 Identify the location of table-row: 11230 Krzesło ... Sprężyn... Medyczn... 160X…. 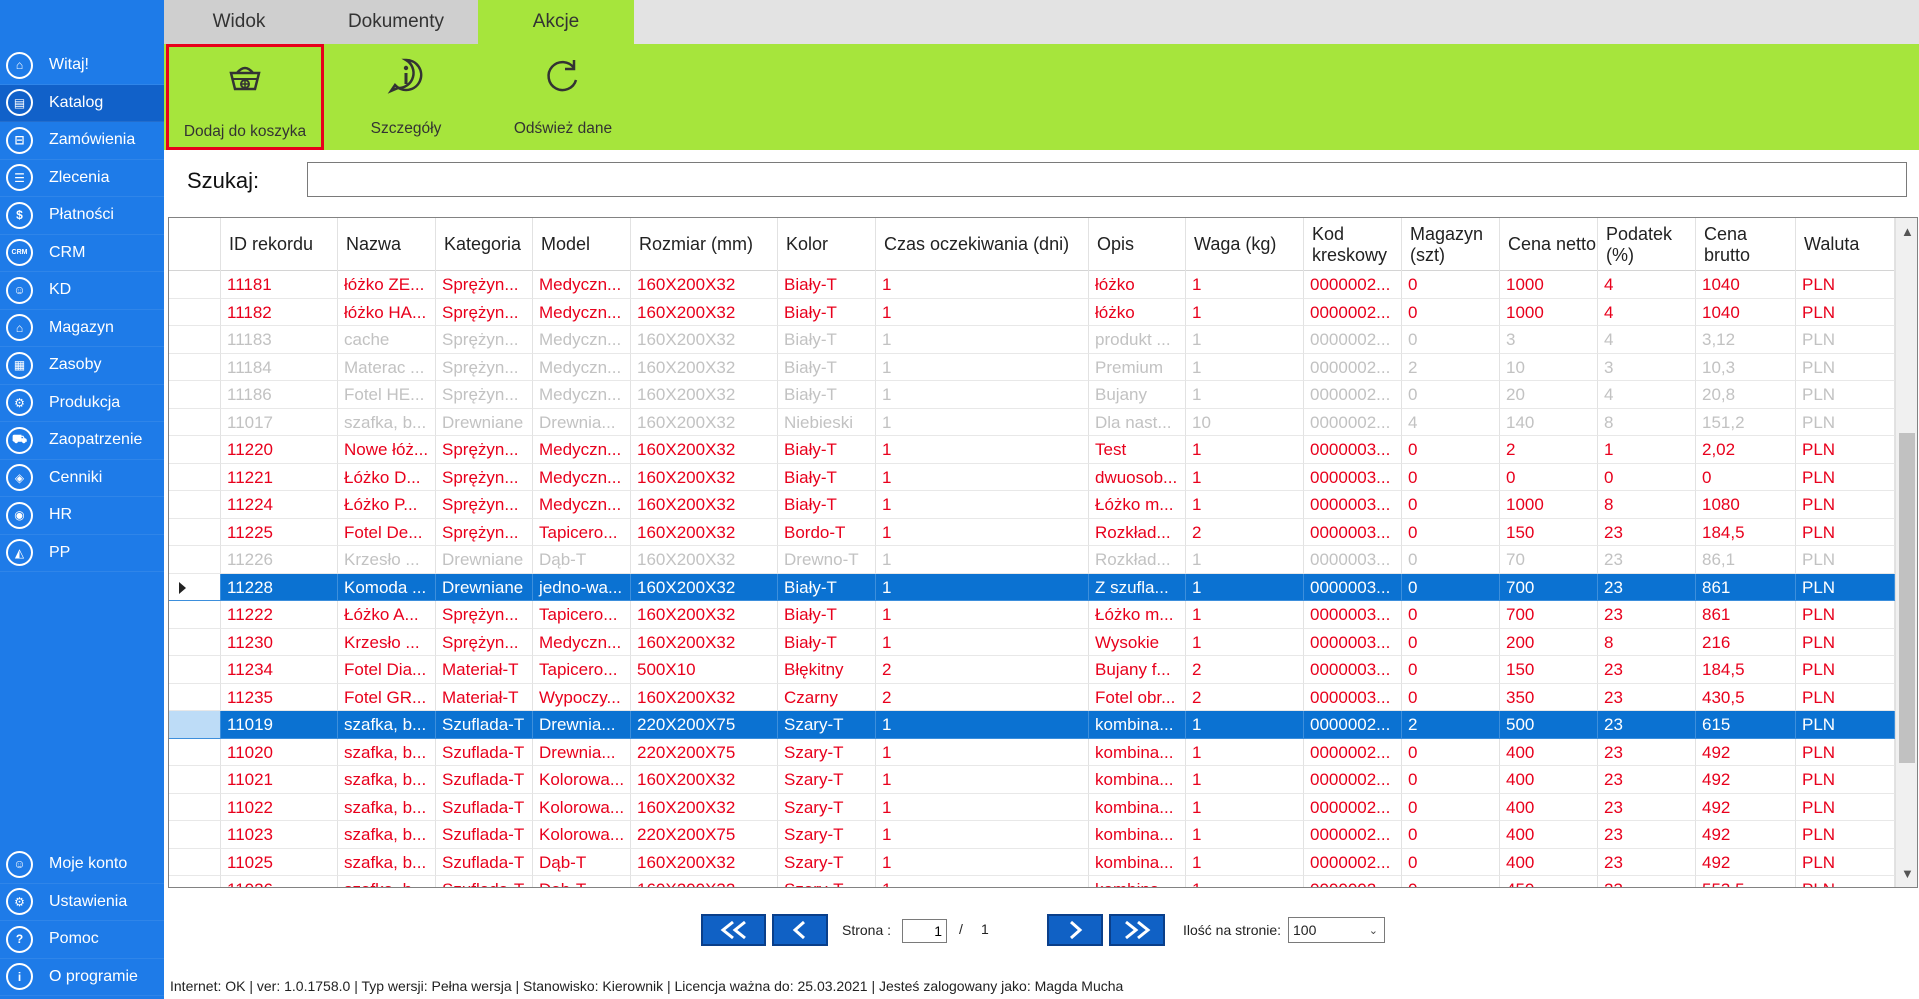
(1032, 642).